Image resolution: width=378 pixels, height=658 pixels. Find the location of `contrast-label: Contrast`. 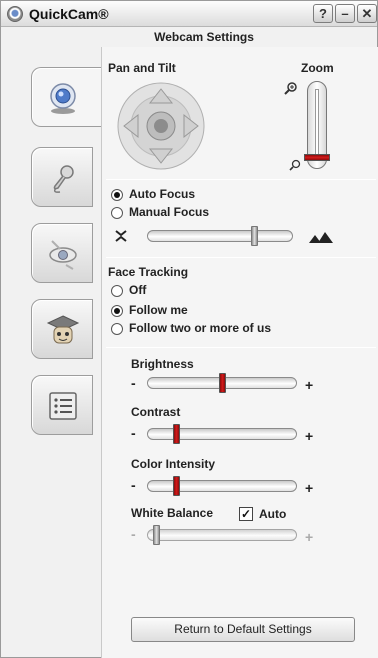

contrast-label: Contrast is located at coordinates (156, 412).